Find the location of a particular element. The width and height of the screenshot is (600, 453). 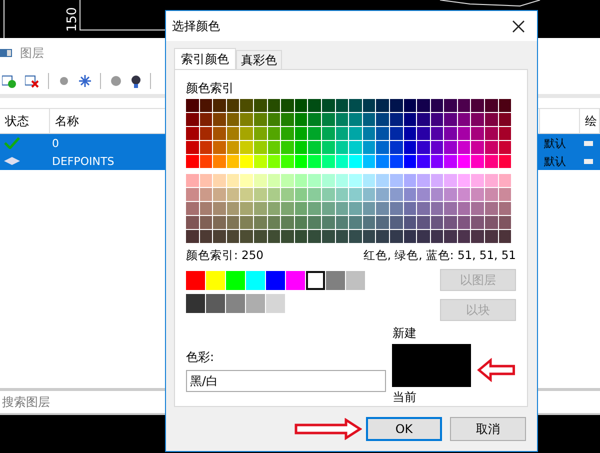

dimension-text: 150 is located at coordinates (72, 19).